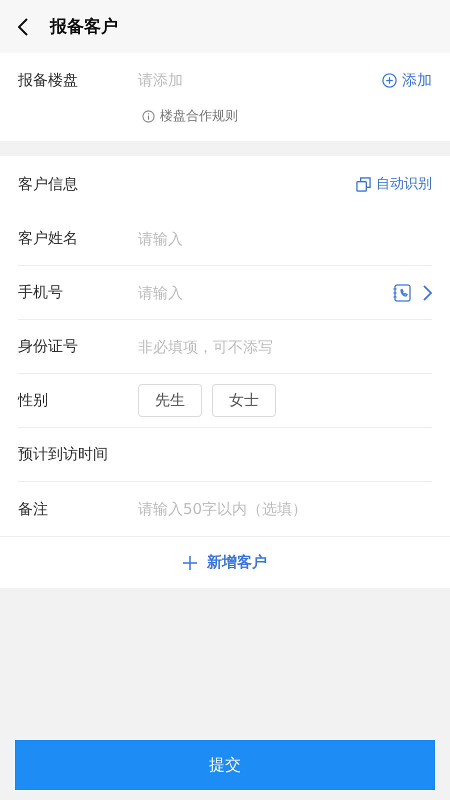 The width and height of the screenshot is (450, 800). What do you see at coordinates (427, 292) in the screenshot?
I see `chevron-right-icon` at bounding box center [427, 292].